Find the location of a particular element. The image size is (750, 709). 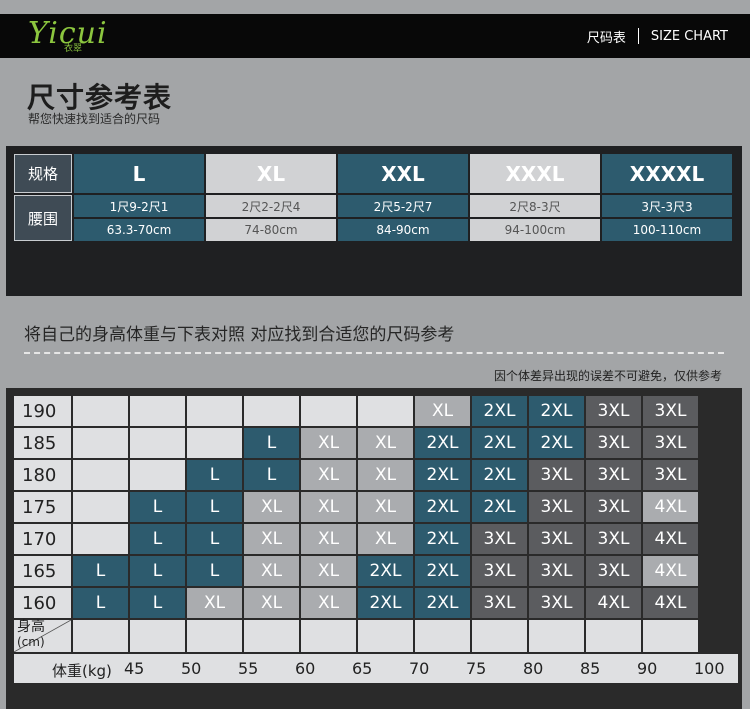

top-nav: 尺码表 SIZE CHART is located at coordinates (657, 36).